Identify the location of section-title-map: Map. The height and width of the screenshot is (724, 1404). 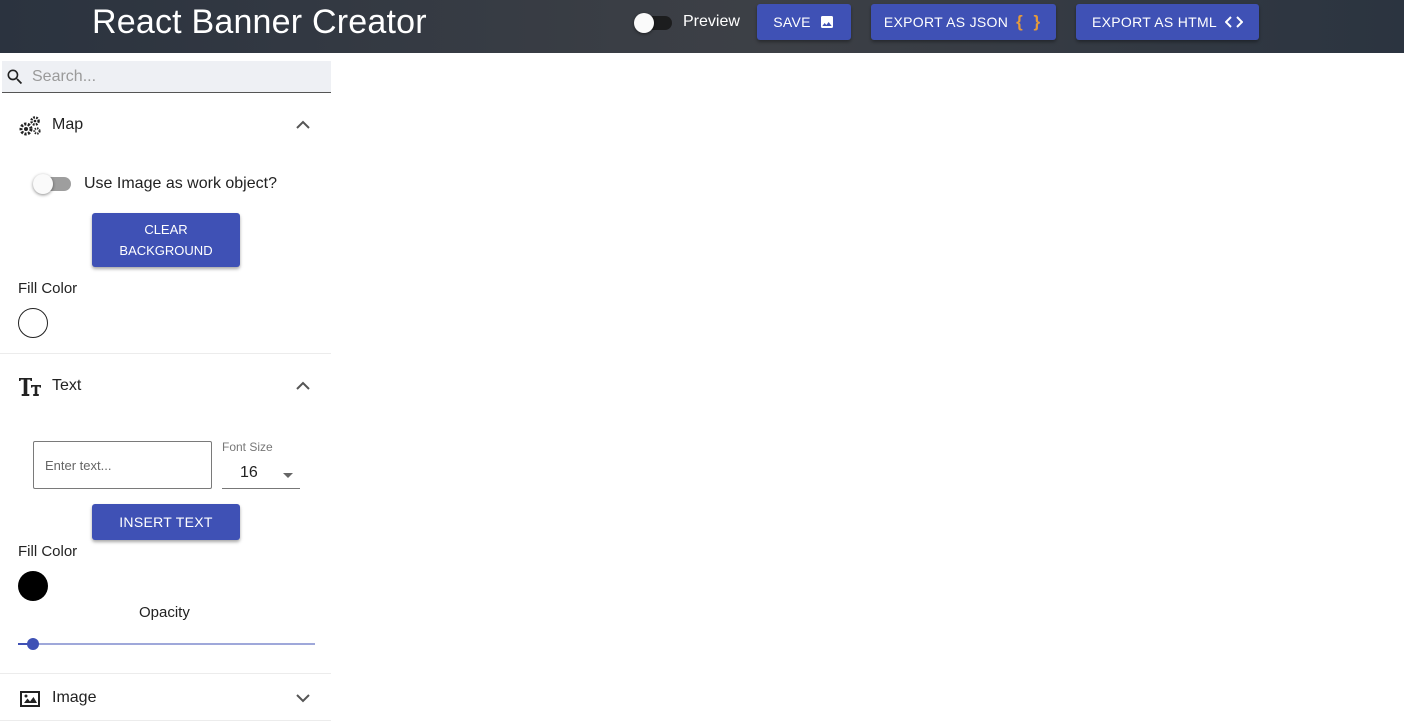
(68, 124).